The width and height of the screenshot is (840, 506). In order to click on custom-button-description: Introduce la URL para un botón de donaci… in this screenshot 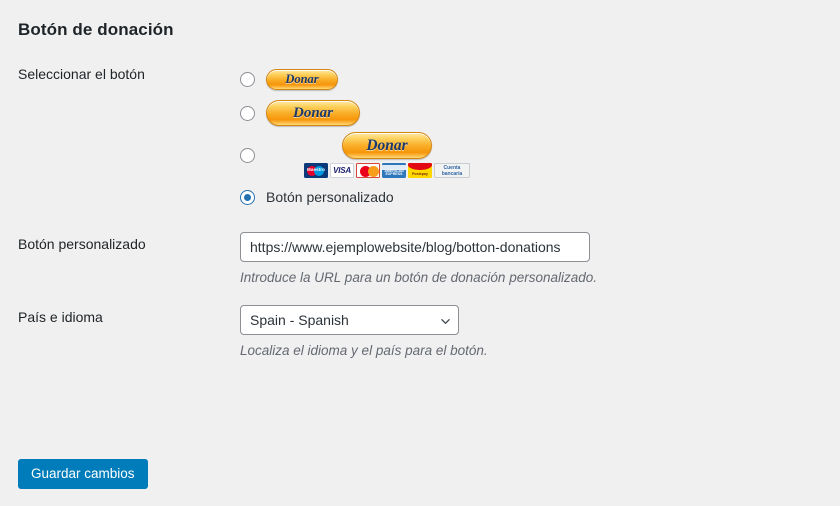, I will do `click(419, 277)`.